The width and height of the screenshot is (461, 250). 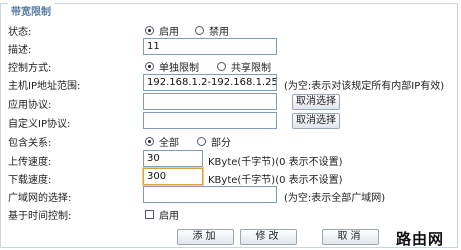 I want to click on status-disable-label: 禁用, so click(x=219, y=30).